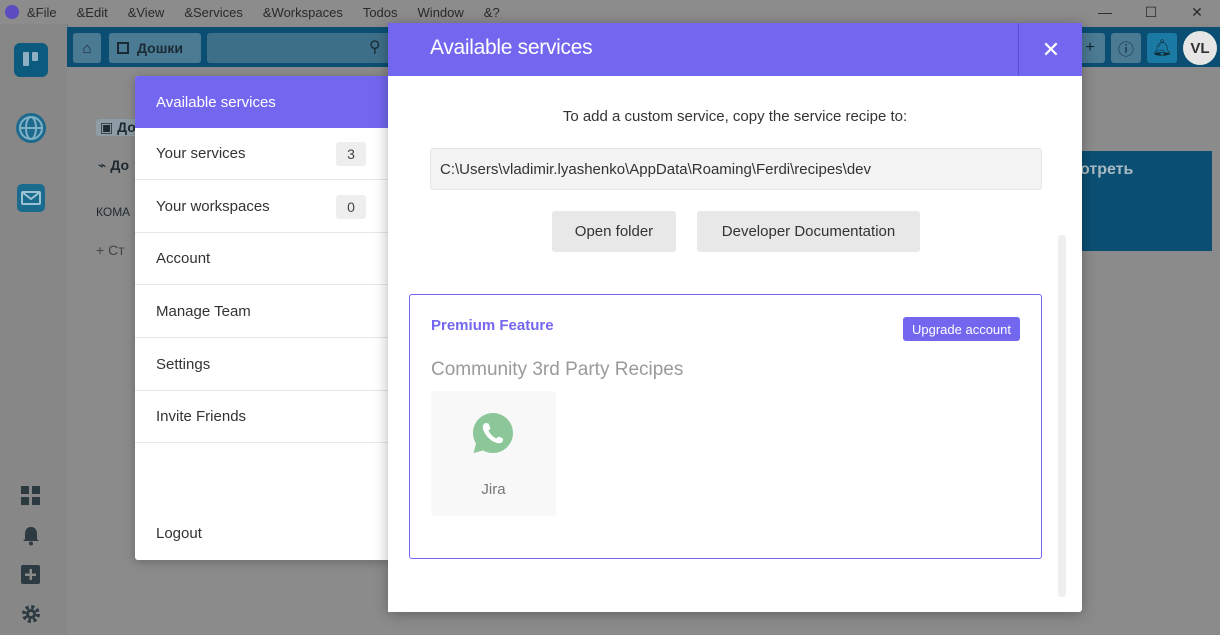  What do you see at coordinates (261, 154) in the screenshot?
I see `nav-your-services: Your services 3` at bounding box center [261, 154].